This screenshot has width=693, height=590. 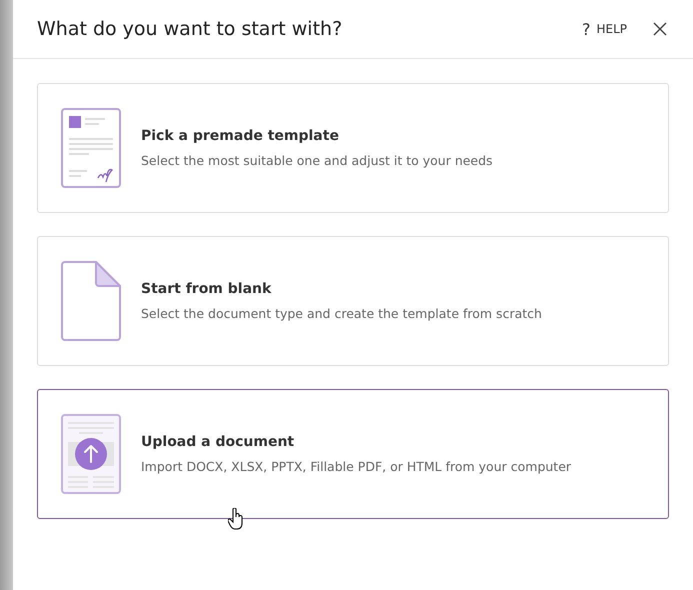 What do you see at coordinates (317, 160) in the screenshot?
I see `option-description: Select the most suitable one and adjust it to your needs` at bounding box center [317, 160].